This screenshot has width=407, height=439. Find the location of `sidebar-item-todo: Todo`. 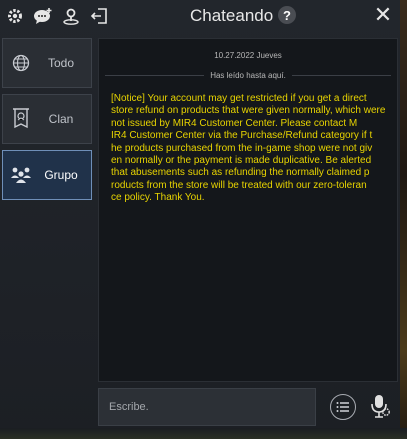

sidebar-item-todo: Todo is located at coordinates (47, 63).